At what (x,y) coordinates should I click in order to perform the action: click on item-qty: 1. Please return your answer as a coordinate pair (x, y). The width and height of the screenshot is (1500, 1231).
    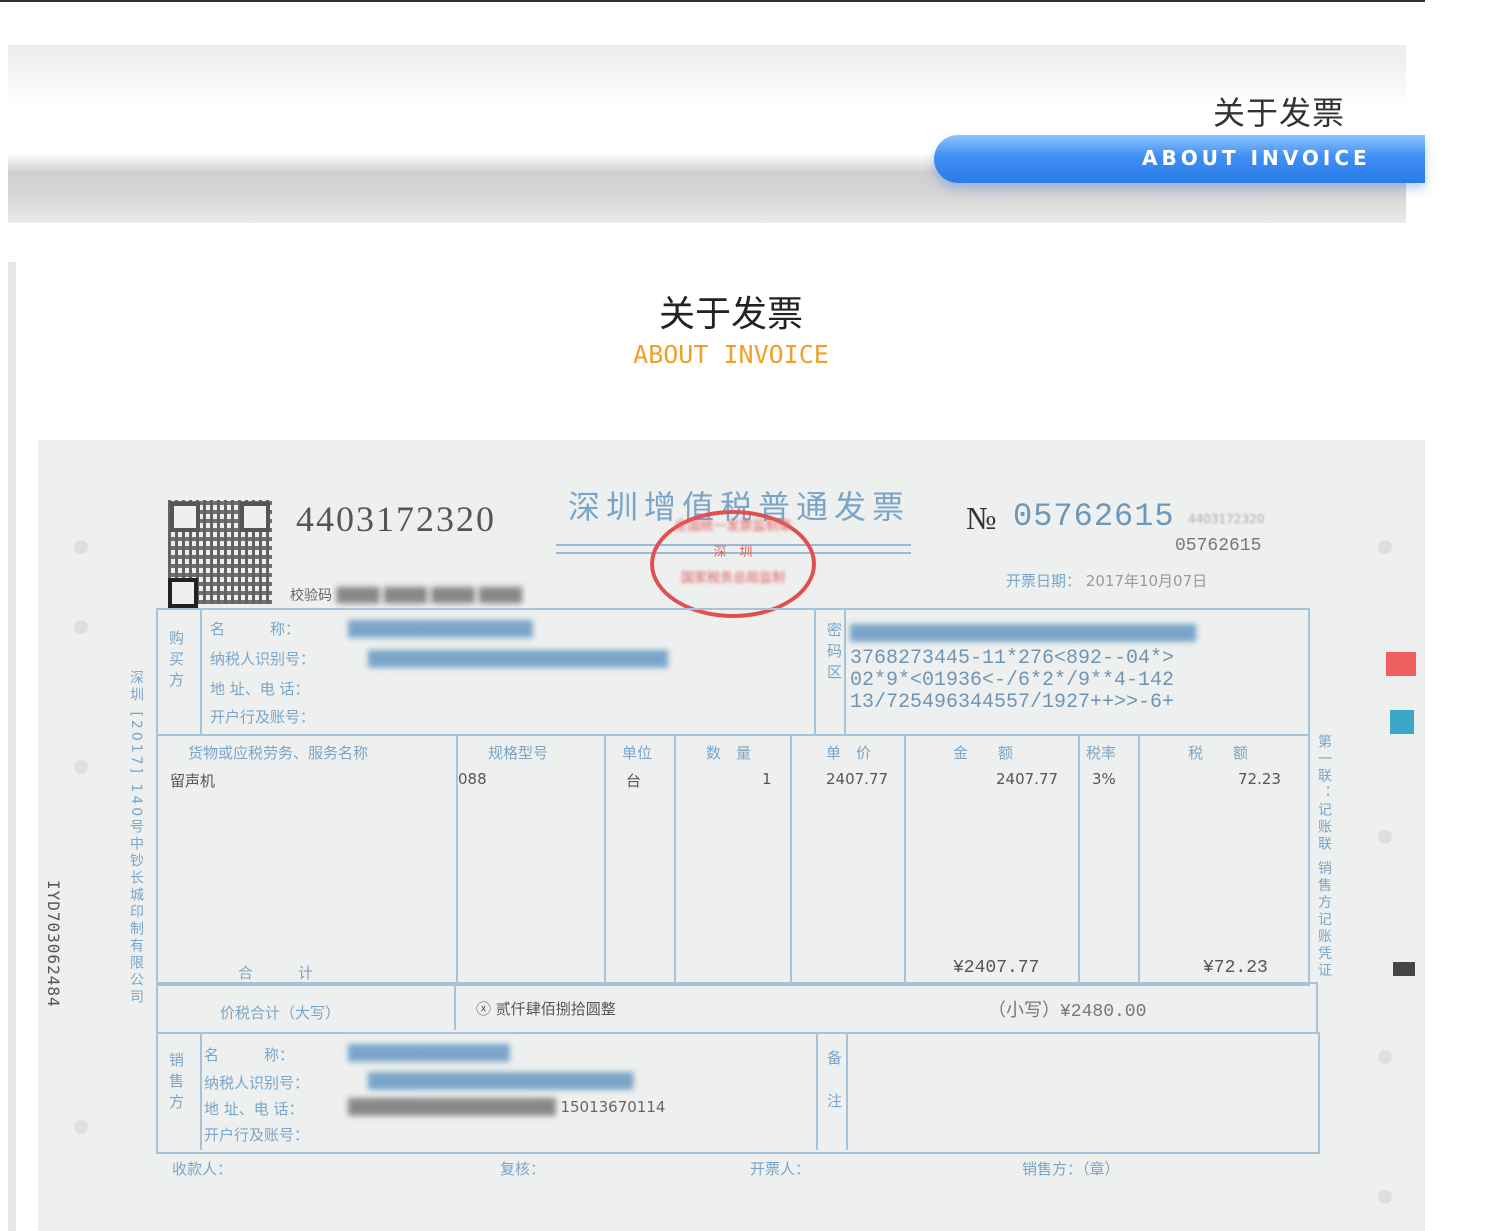
    Looking at the image, I should click on (767, 779).